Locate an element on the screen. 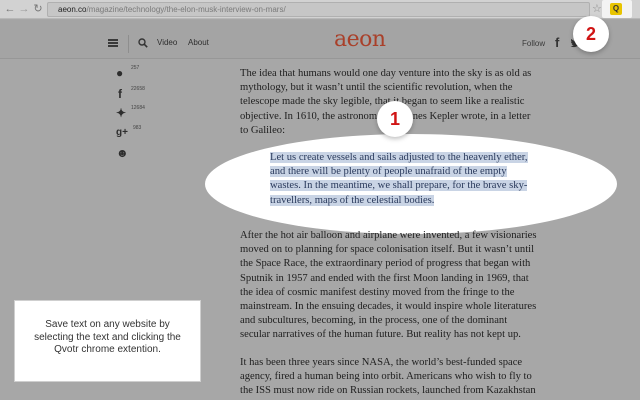  reload-icon: ↻ is located at coordinates (38, 9).